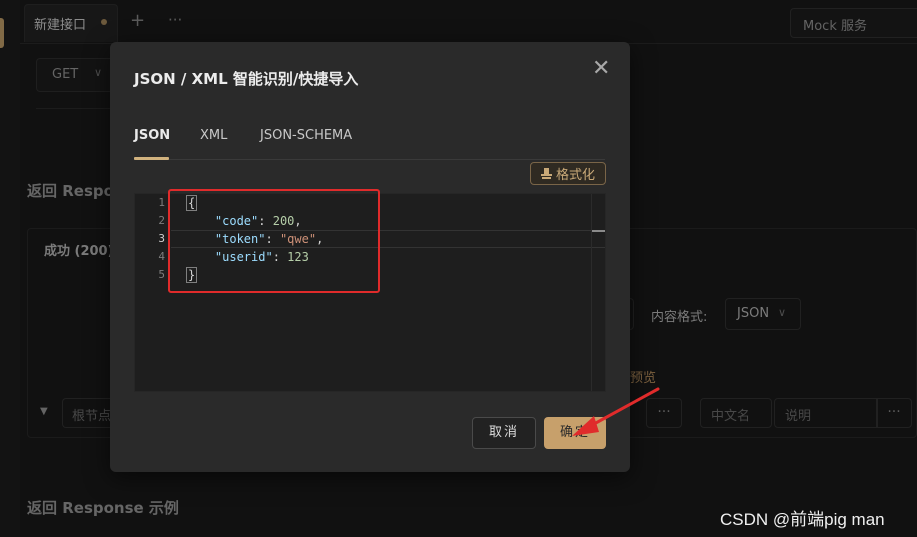 Image resolution: width=917 pixels, height=537 pixels. What do you see at coordinates (161, 202) in the screenshot?
I see `line-number: 1` at bounding box center [161, 202].